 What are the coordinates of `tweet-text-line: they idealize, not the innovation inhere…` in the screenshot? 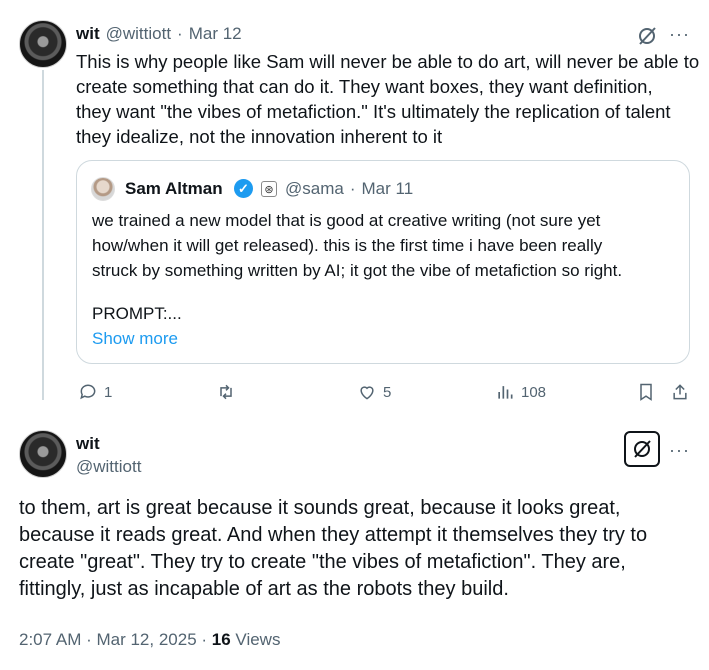 It's located at (259, 136).